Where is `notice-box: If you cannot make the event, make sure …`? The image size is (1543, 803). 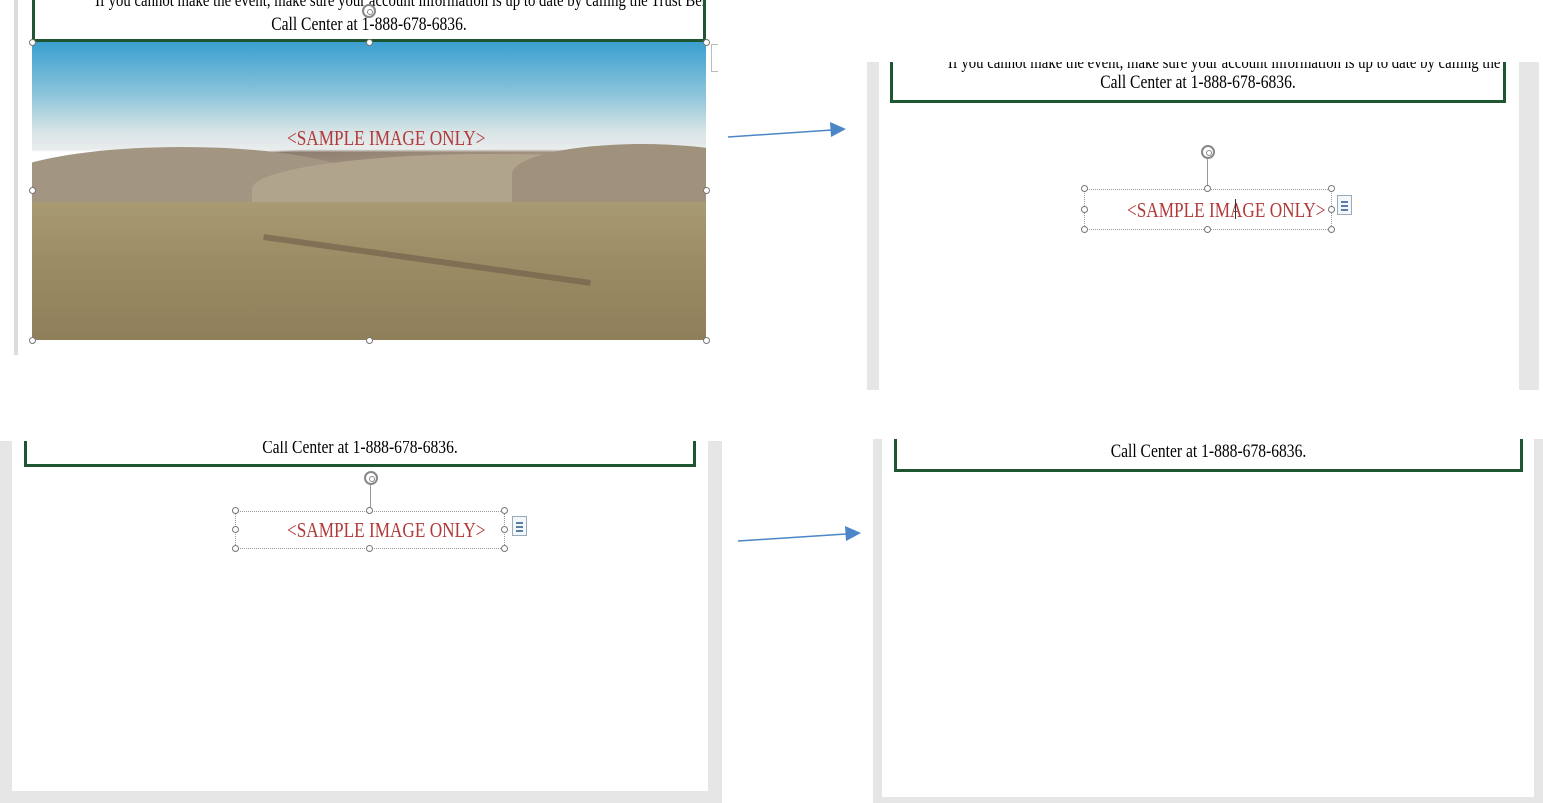
notice-box: If you cannot make the event, make sure … is located at coordinates (1198, 82).